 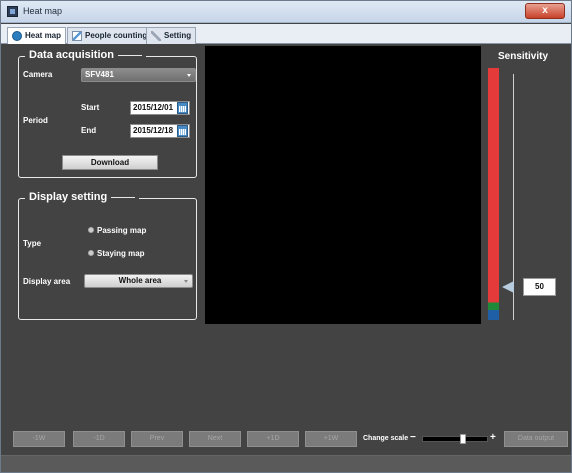 I want to click on sensitivity-value: 50, so click(x=539, y=287).